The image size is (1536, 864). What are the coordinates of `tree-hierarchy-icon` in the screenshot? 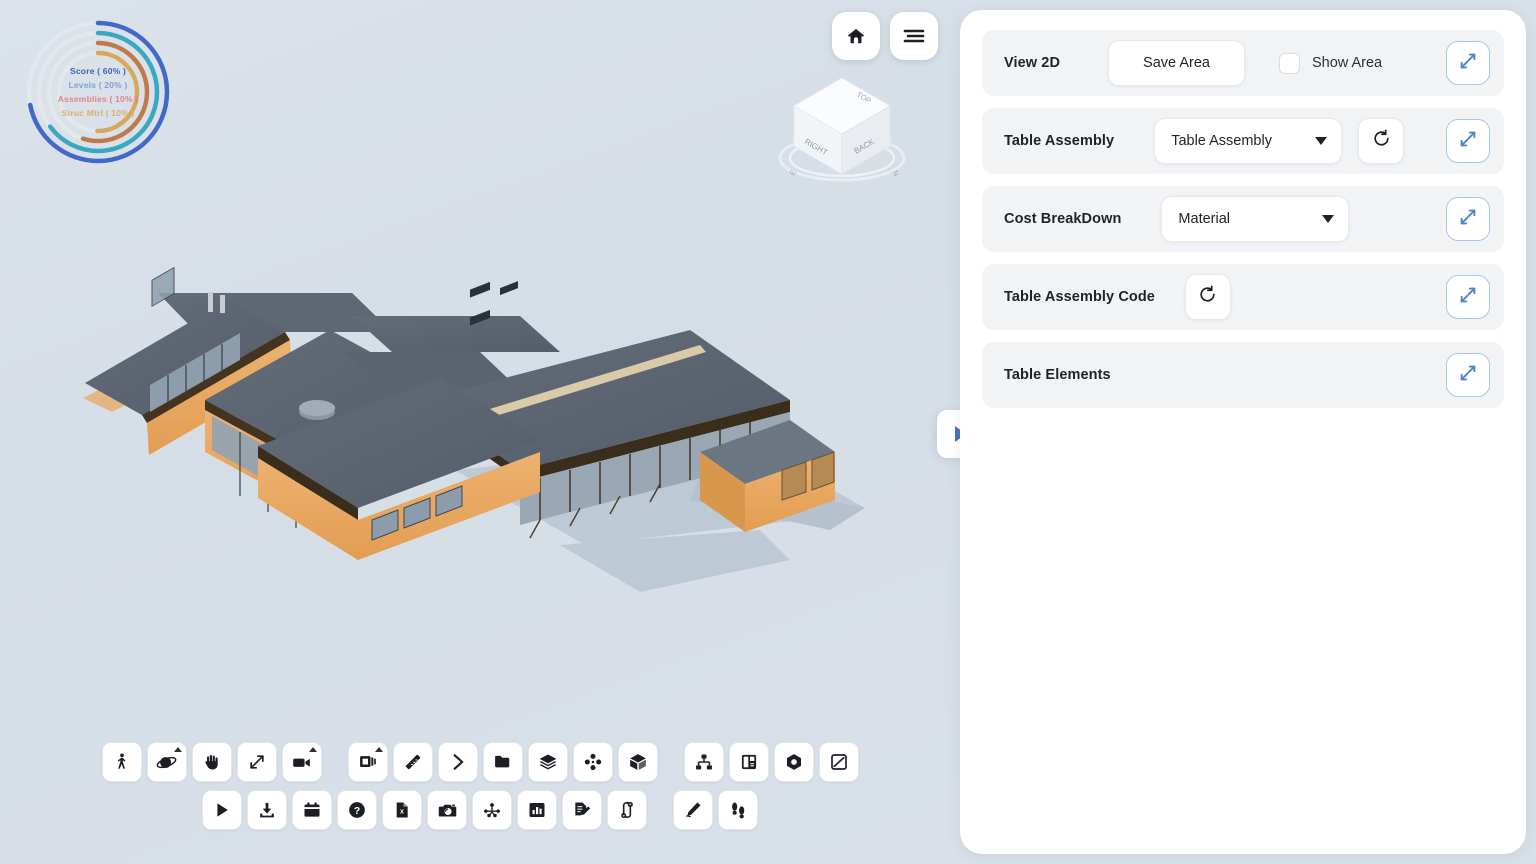 It's located at (704, 762).